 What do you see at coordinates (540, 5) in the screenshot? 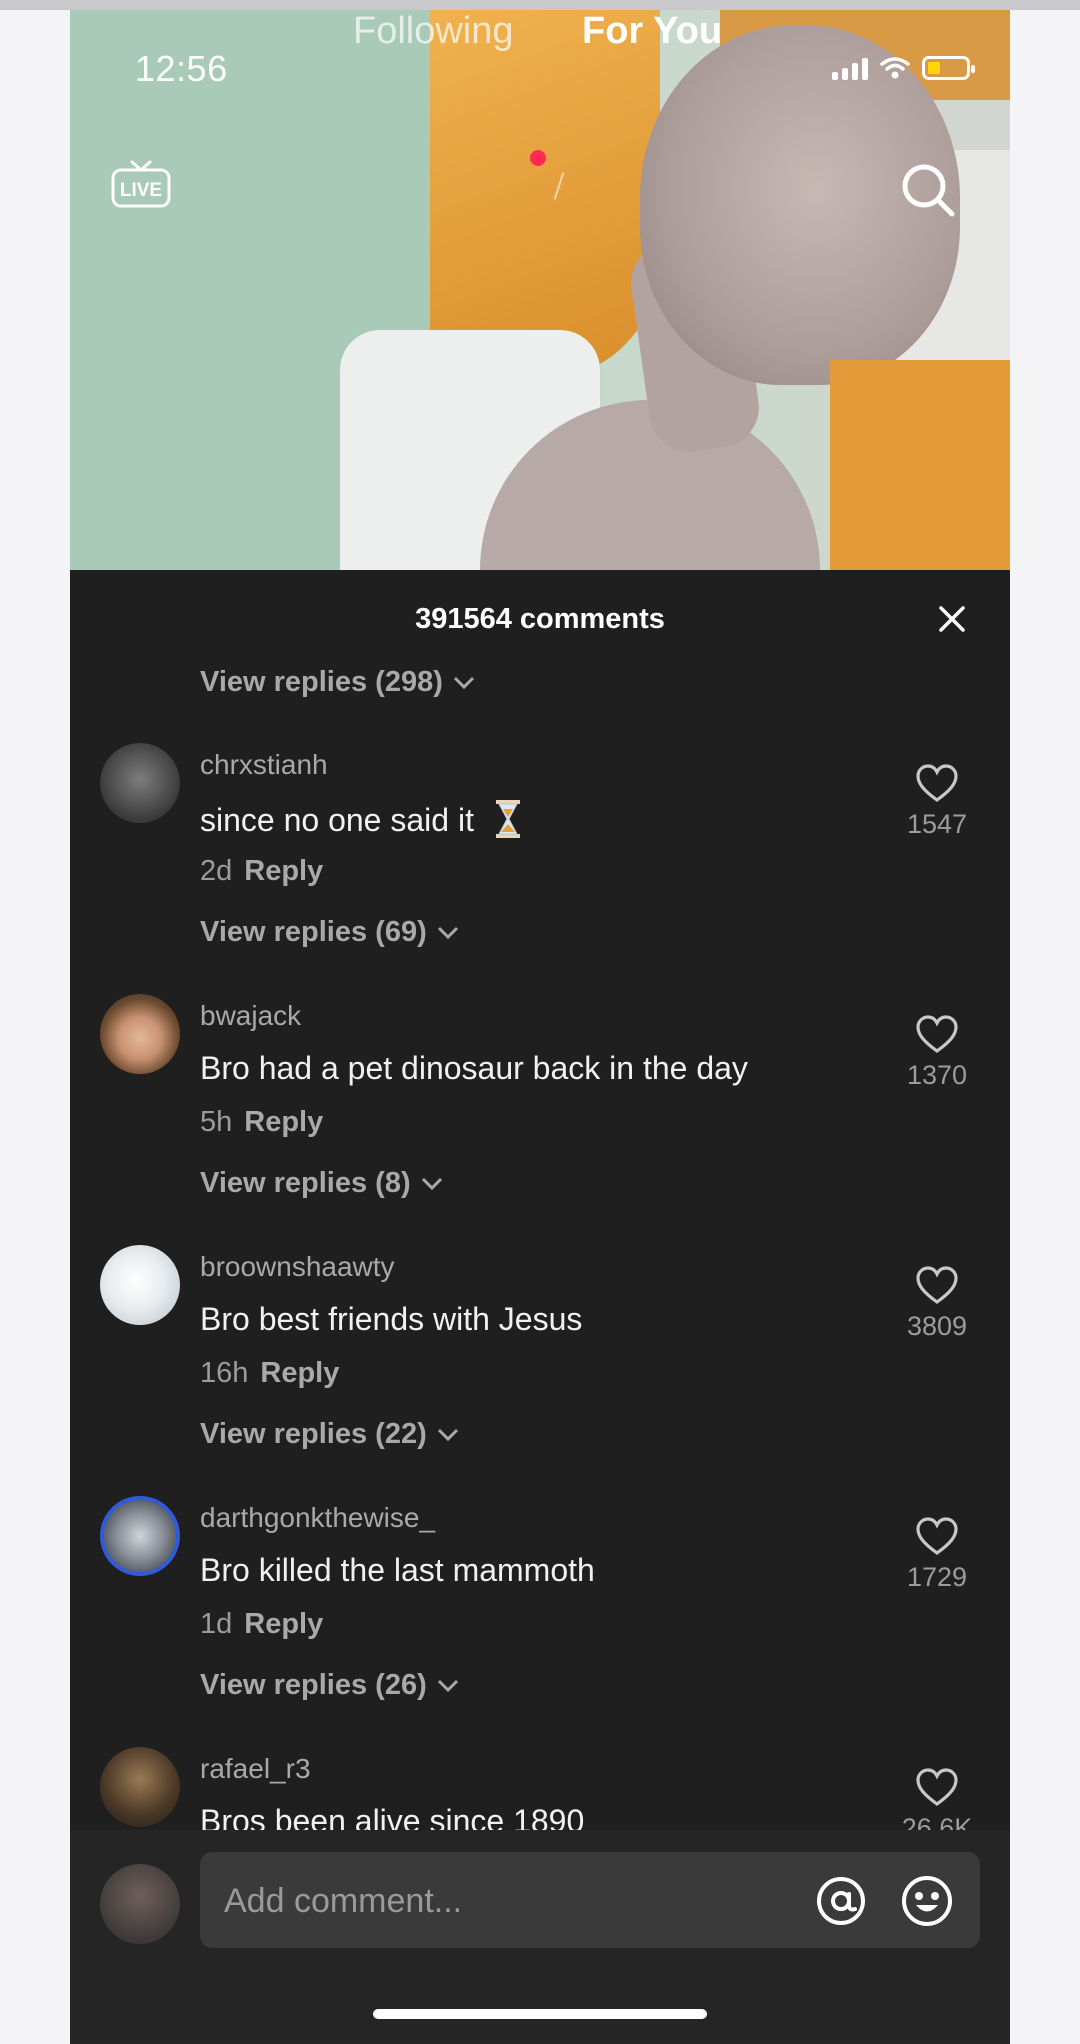
I see `window-top-strip` at bounding box center [540, 5].